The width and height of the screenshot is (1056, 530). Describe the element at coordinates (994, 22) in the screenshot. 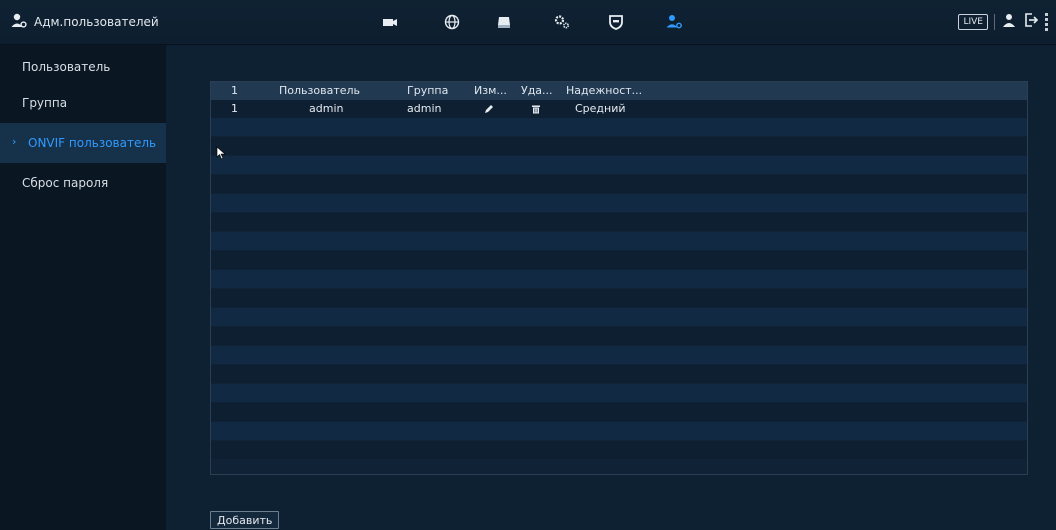

I see `divider` at that location.